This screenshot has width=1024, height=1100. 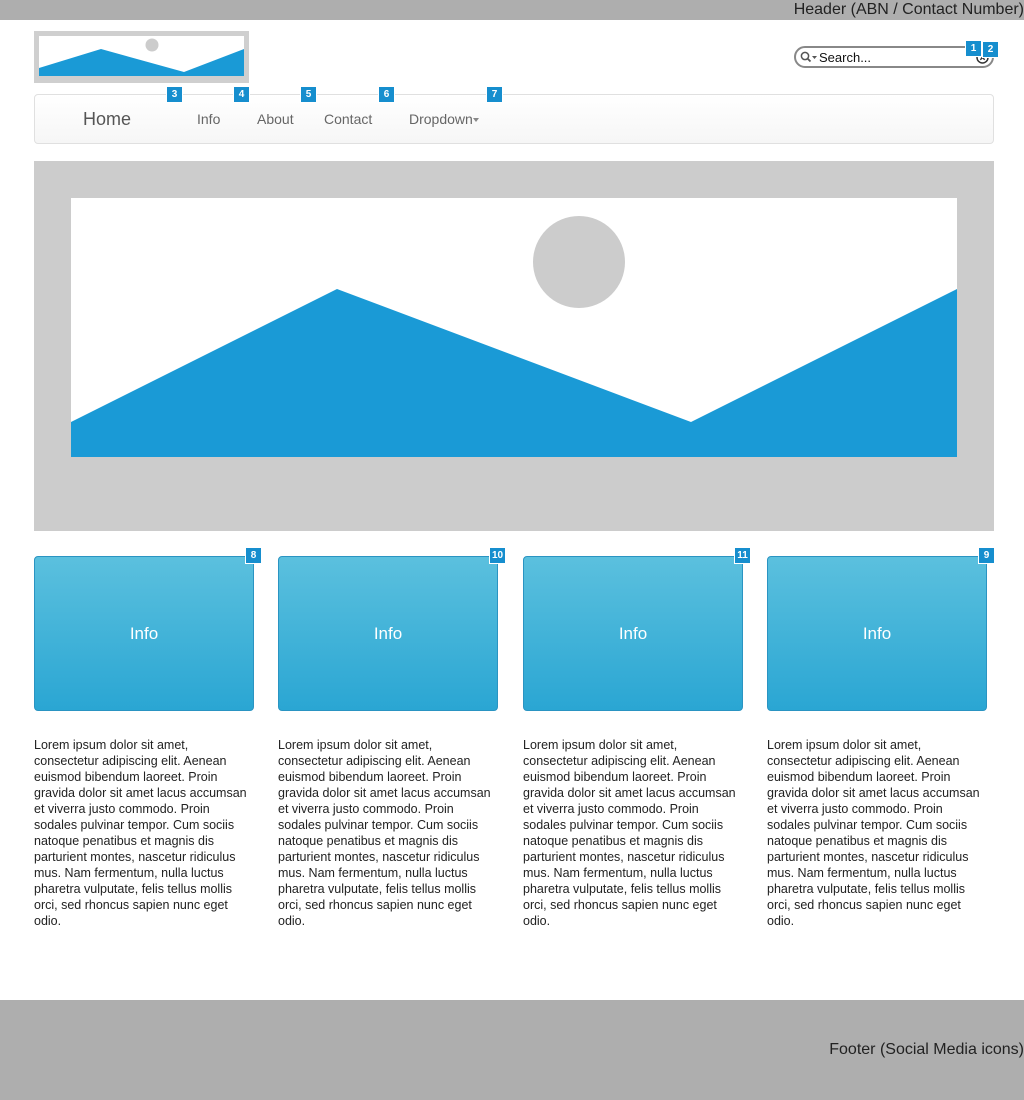 What do you see at coordinates (241, 94) in the screenshot?
I see `annotation-badge-4: 4` at bounding box center [241, 94].